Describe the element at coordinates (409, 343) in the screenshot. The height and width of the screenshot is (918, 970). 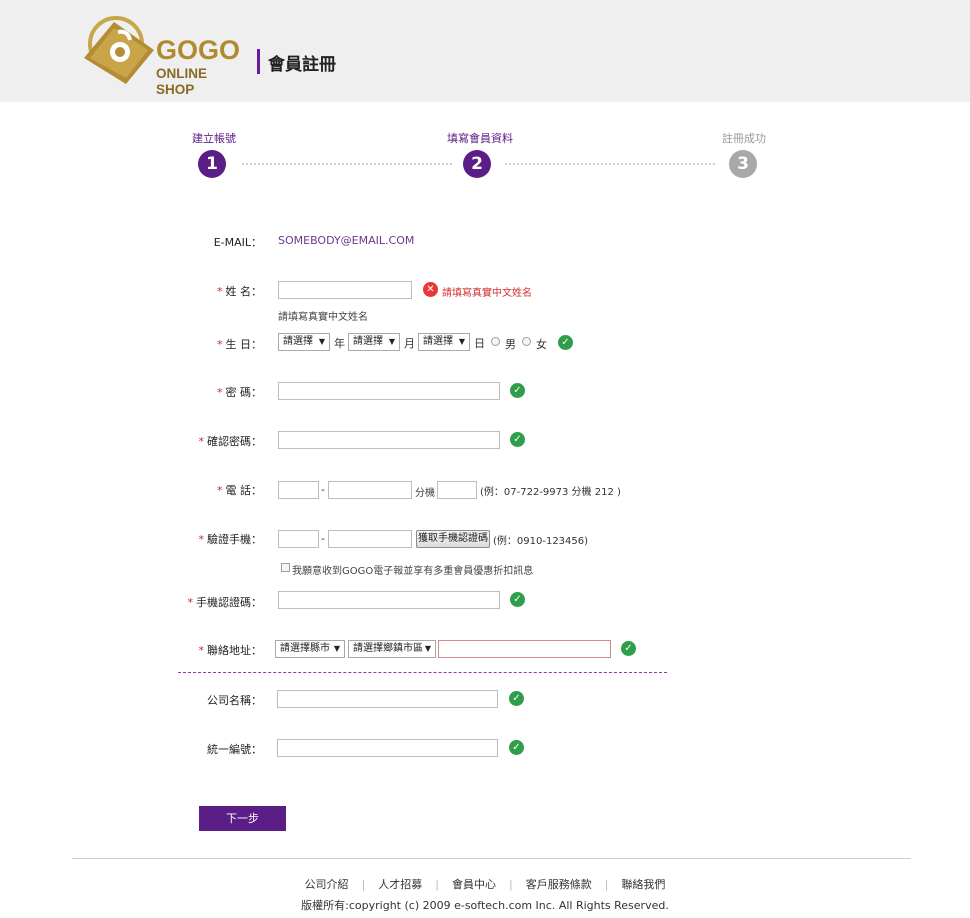
I see `month-unit: 月` at that location.